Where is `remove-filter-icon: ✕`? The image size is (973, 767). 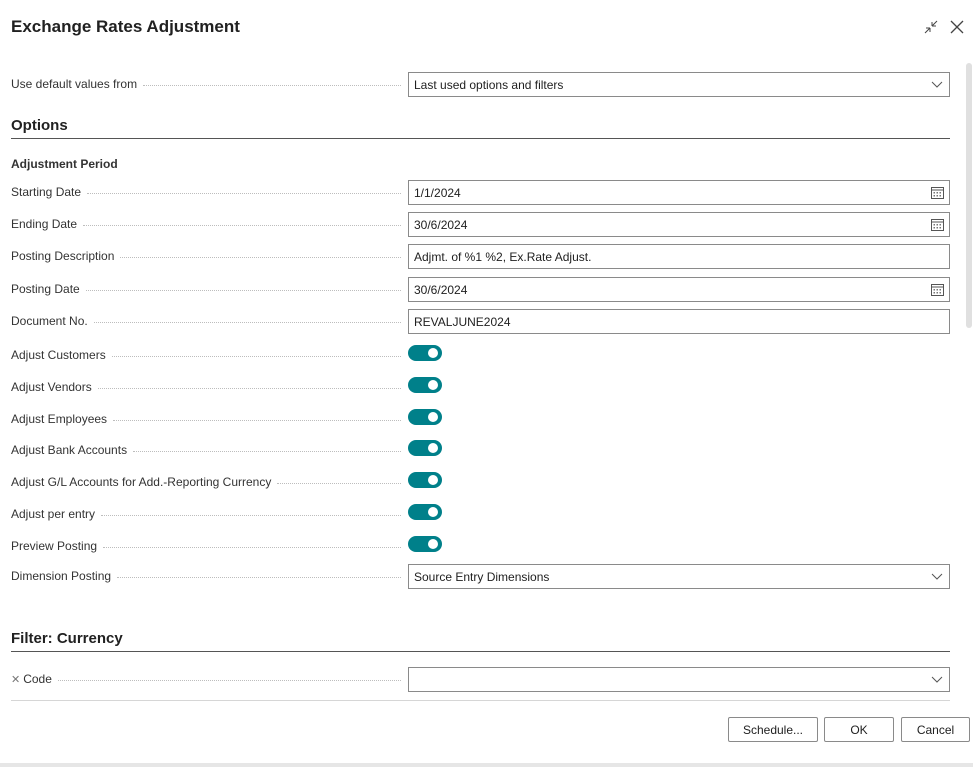 remove-filter-icon: ✕ is located at coordinates (15, 680).